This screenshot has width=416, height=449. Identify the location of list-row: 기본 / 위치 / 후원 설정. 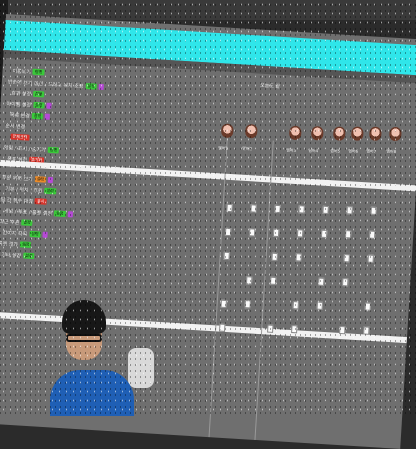
(31, 189).